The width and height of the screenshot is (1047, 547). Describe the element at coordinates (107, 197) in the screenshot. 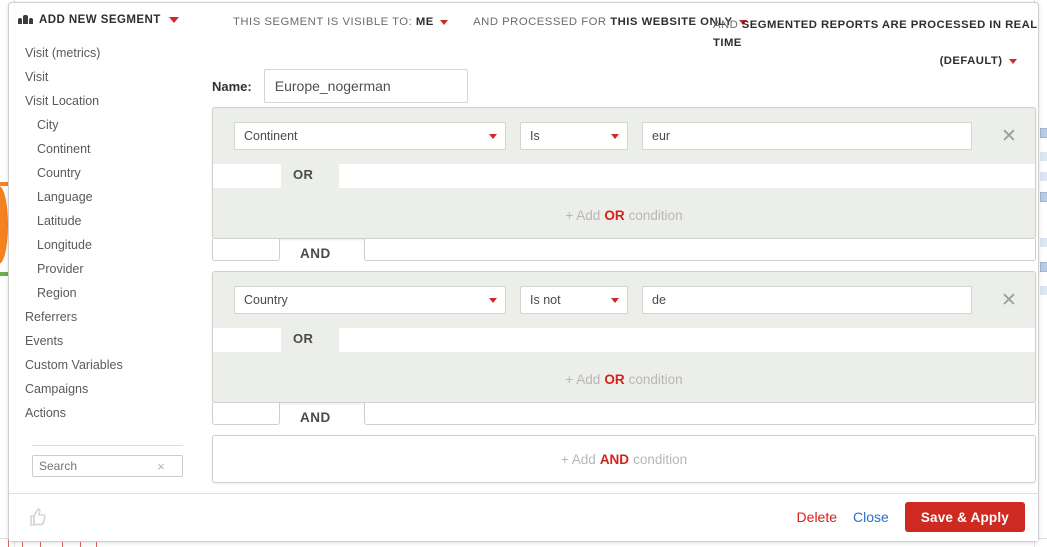

I see `sidebar-item-language: Language` at that location.